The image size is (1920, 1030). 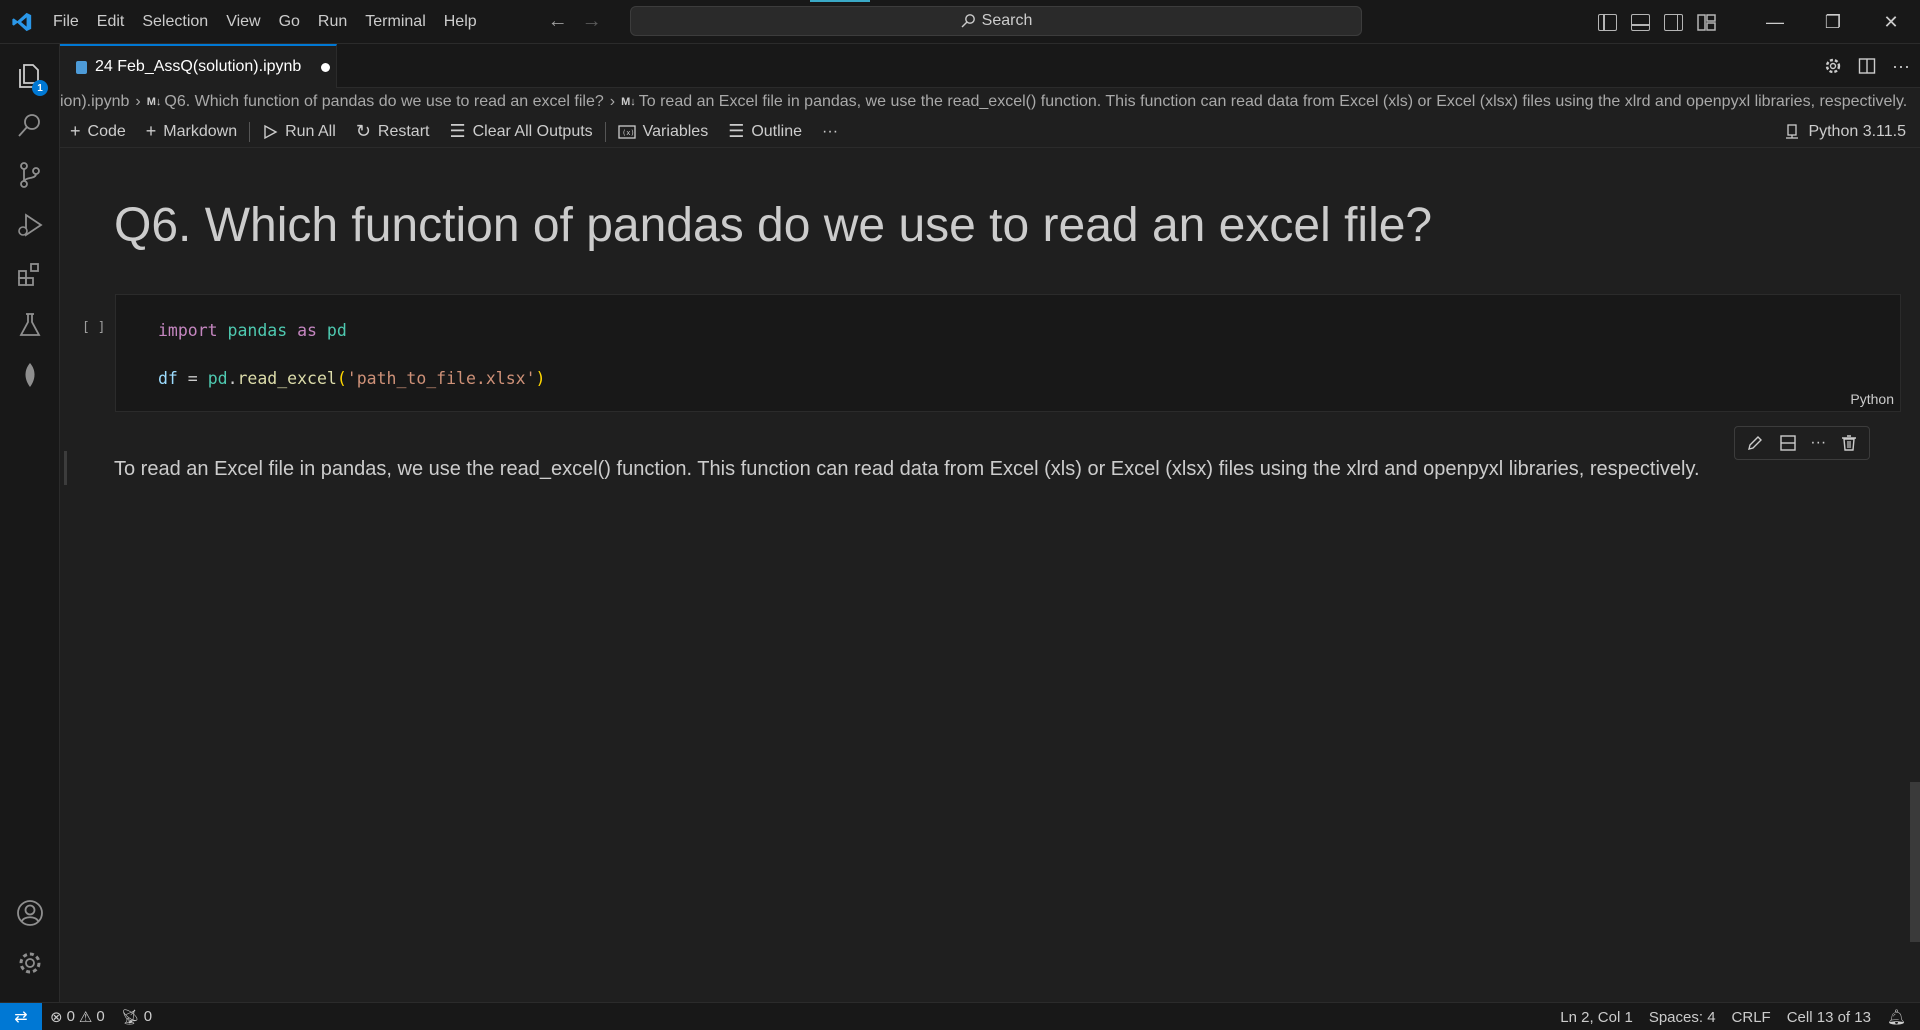 What do you see at coordinates (100, 1016) in the screenshot?
I see `warning-count: 0` at bounding box center [100, 1016].